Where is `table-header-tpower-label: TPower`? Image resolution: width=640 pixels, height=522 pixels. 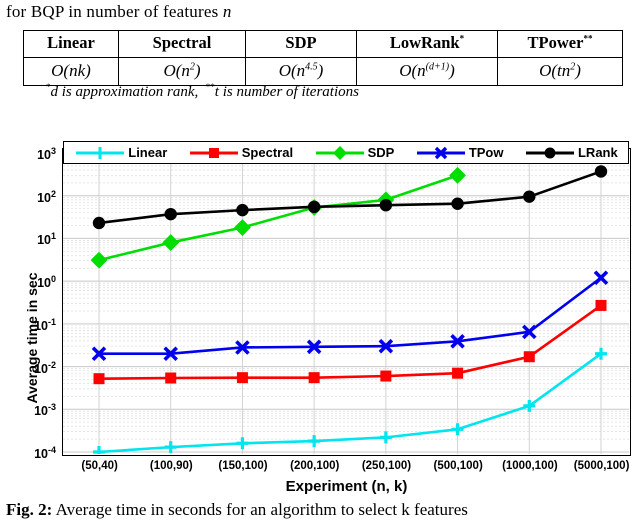 table-header-tpower-label: TPower is located at coordinates (555, 42).